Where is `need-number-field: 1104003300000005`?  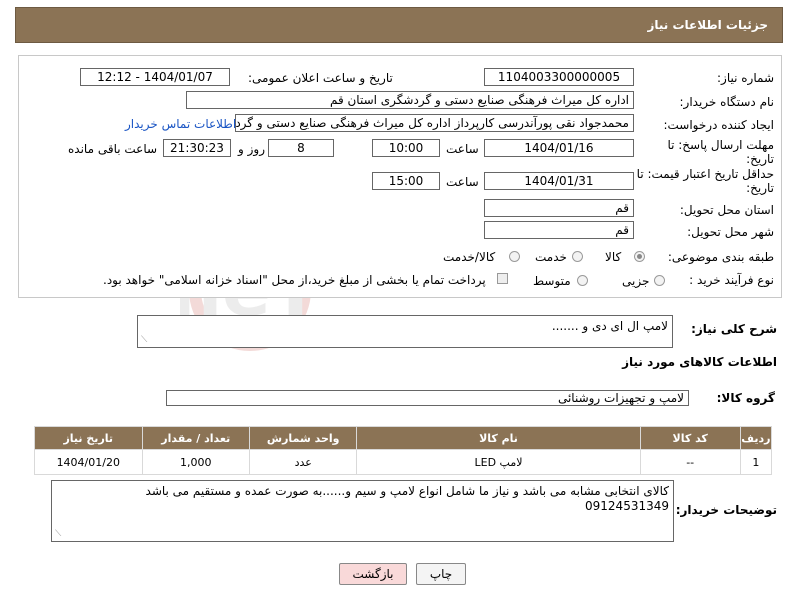
need-number-field: 1104003300000005 is located at coordinates (559, 77).